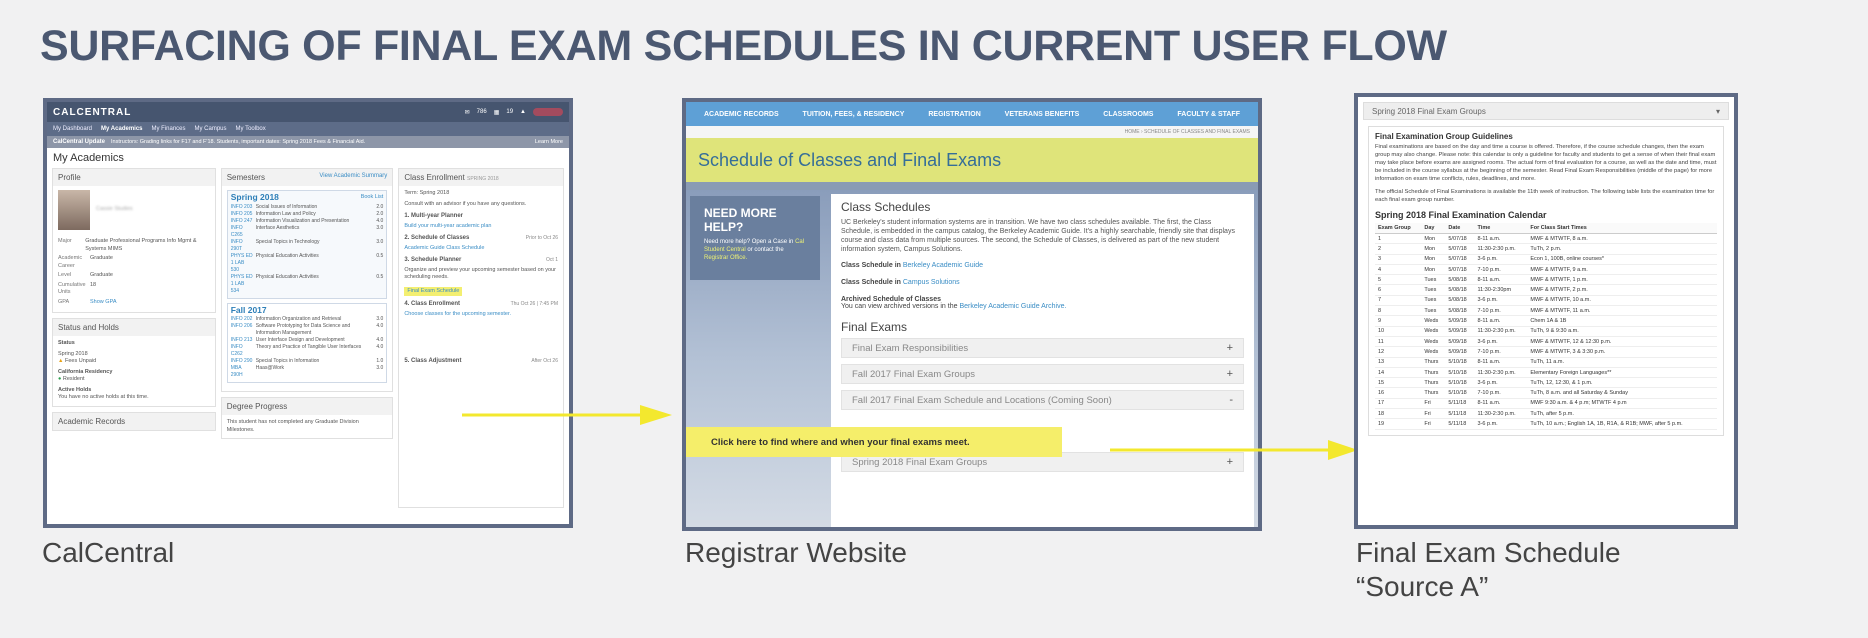  I want to click on course-row: INFO 290 Special Topics in Information 1.0, so click(307, 361).